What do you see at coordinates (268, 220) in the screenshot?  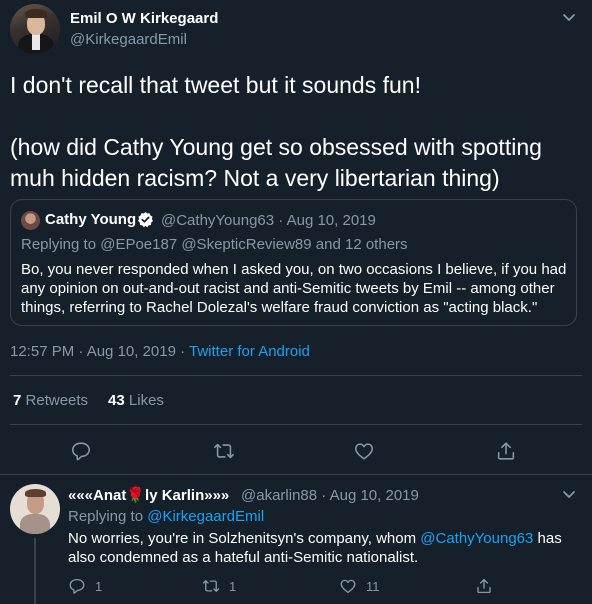 I see `quoted-author-handle: @CathyYoung63 · Aug 10, 2019` at bounding box center [268, 220].